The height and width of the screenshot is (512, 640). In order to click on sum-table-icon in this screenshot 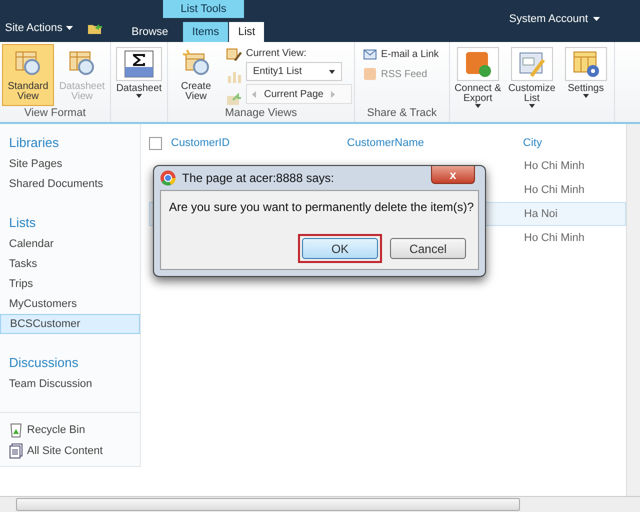, I will do `click(139, 64)`.